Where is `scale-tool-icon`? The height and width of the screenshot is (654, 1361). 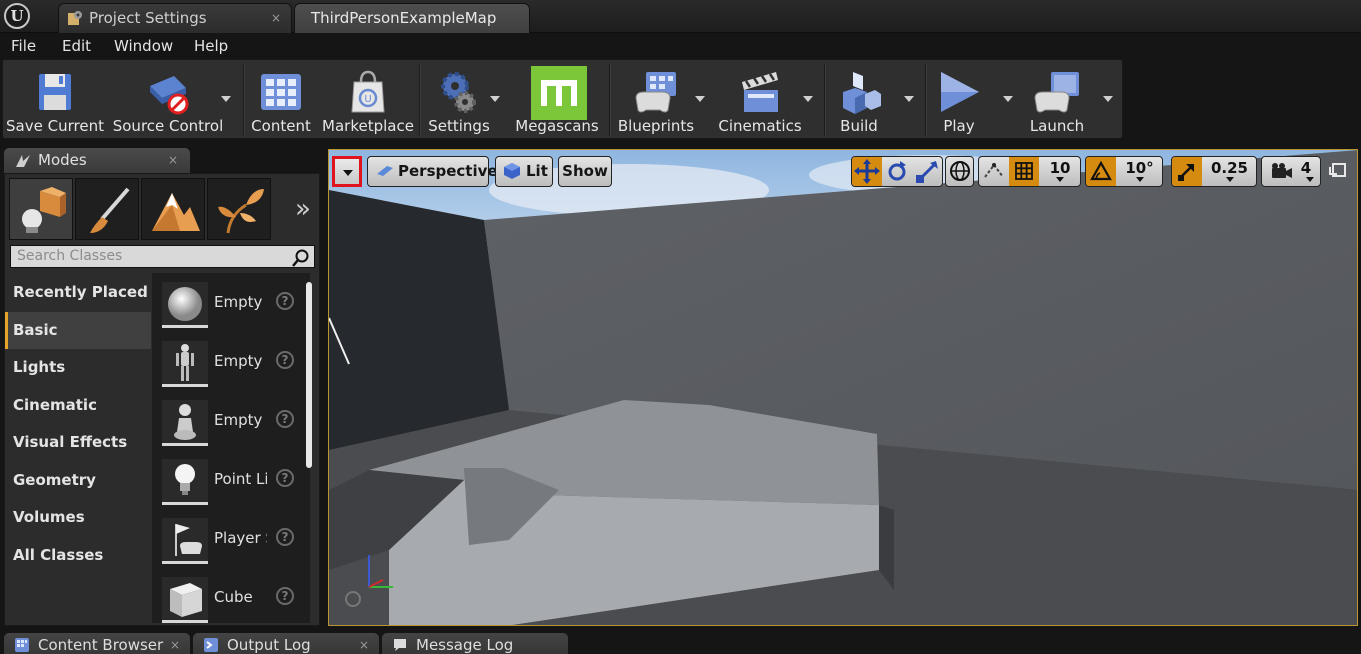 scale-tool-icon is located at coordinates (927, 171).